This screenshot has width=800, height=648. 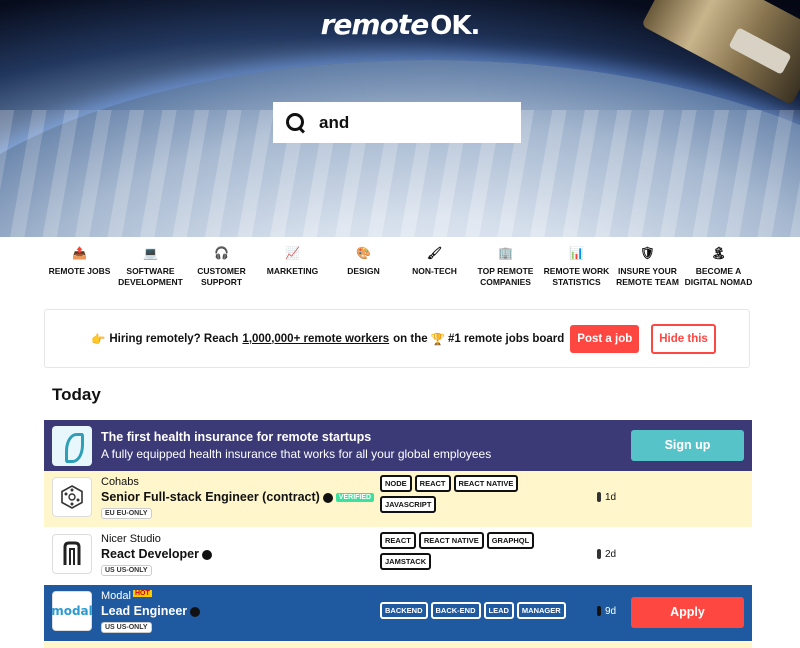 What do you see at coordinates (505, 276) in the screenshot?
I see `nav-label: TOP REMOTE COMPANIES` at bounding box center [505, 276].